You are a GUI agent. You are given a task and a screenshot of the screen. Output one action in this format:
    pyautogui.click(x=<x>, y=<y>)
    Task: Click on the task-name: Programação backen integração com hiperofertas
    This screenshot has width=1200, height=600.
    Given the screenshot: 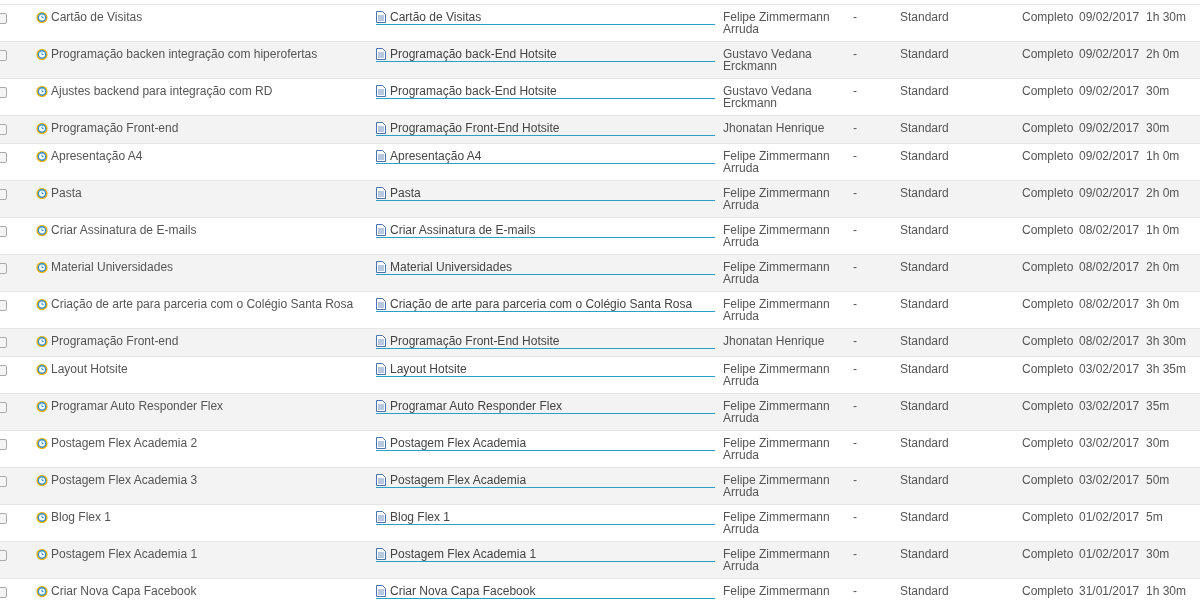 What is the action you would take?
    pyautogui.click(x=184, y=54)
    